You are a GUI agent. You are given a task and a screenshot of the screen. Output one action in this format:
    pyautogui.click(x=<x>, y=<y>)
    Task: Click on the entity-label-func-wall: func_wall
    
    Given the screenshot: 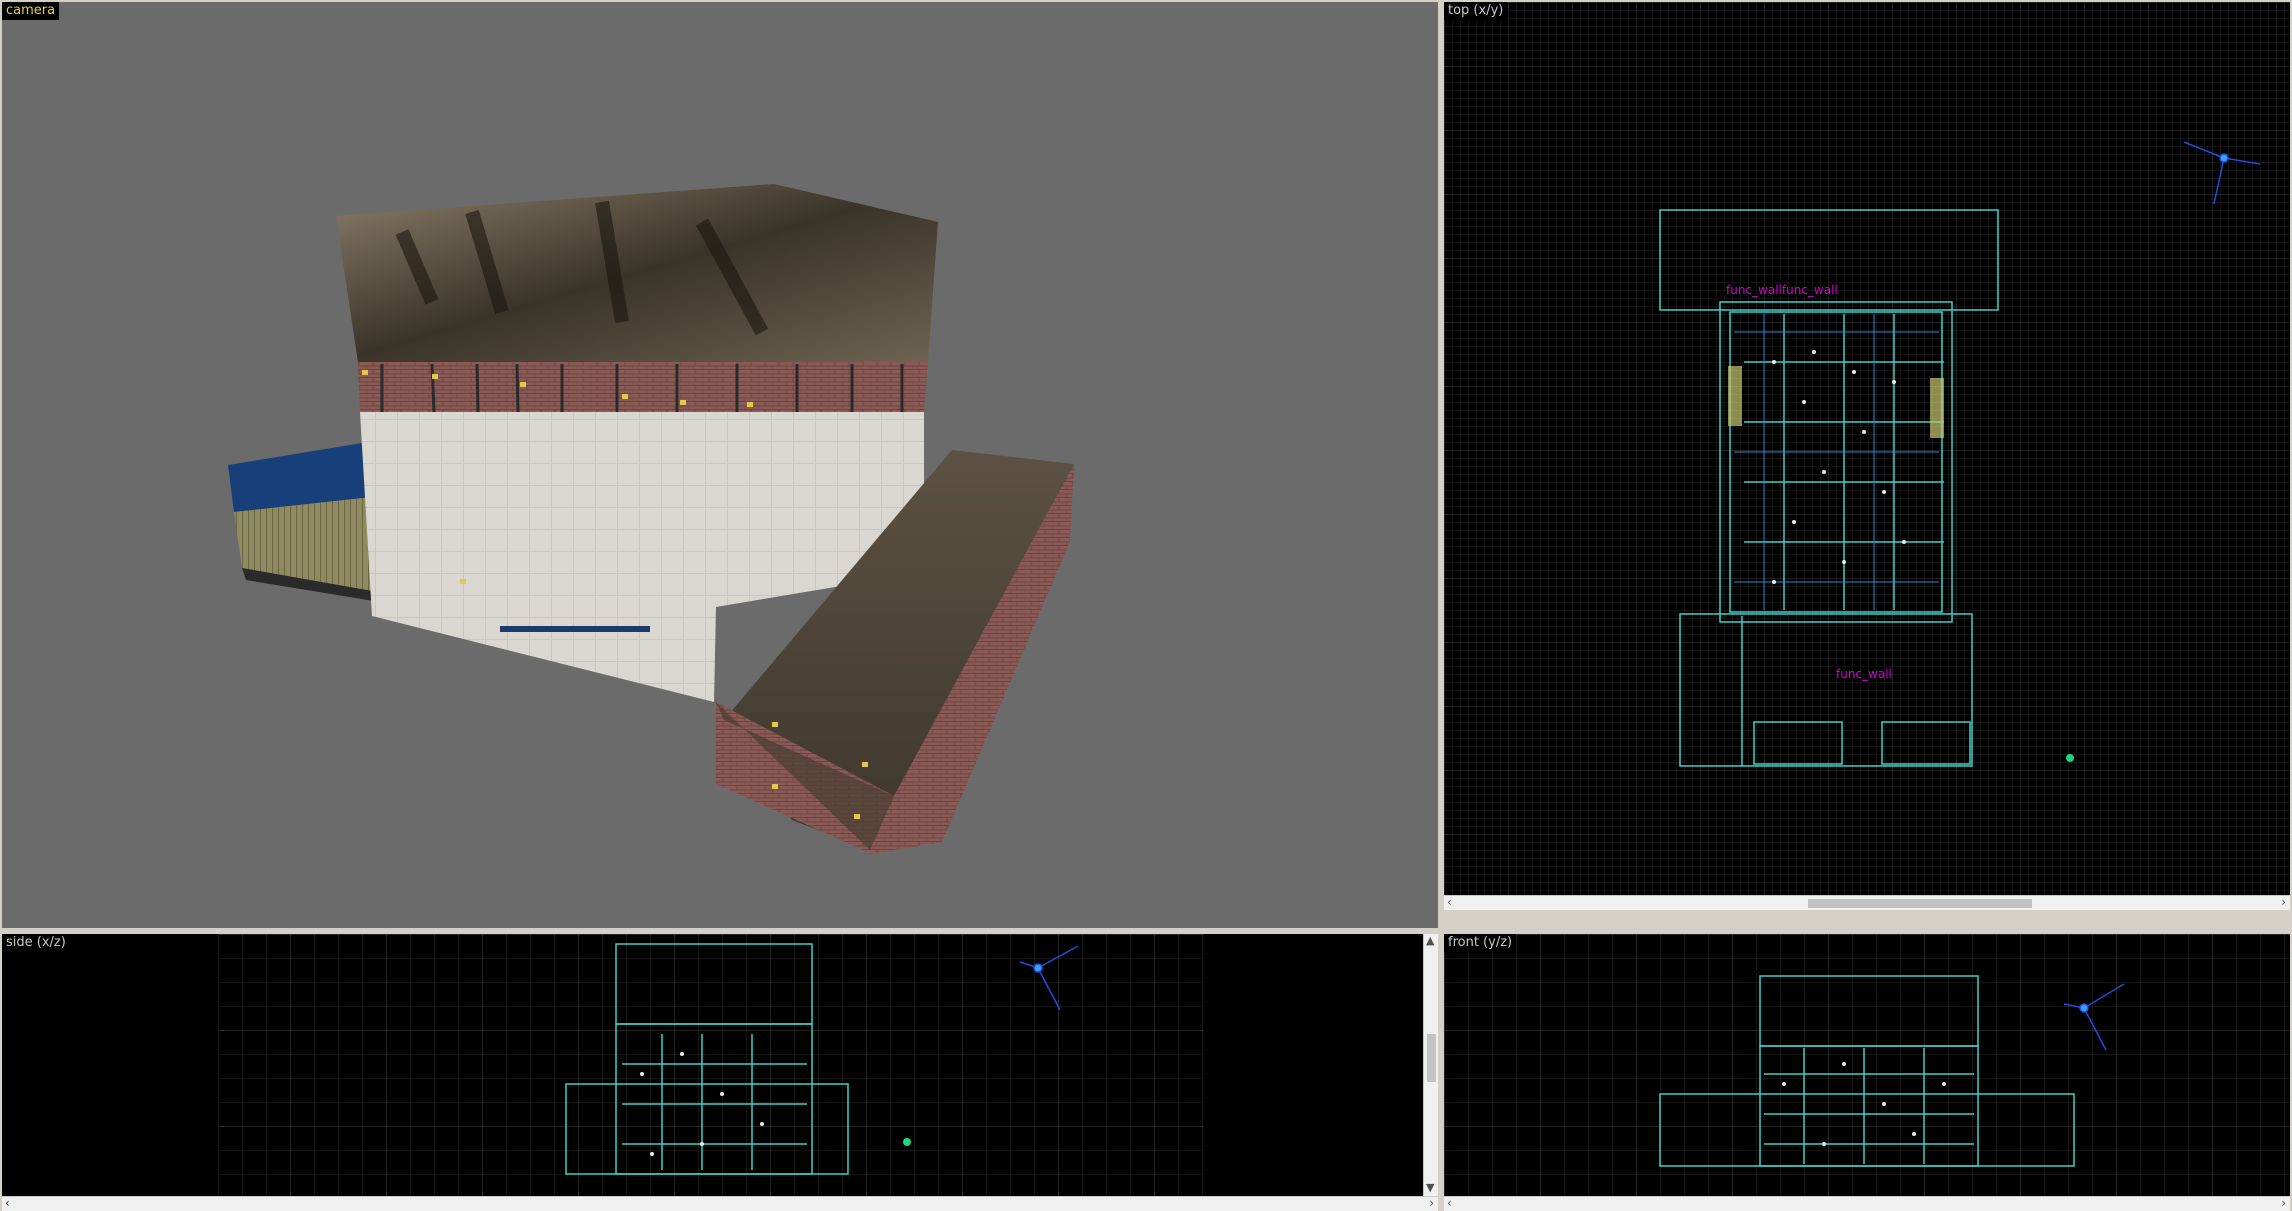 What is the action you would take?
    pyautogui.click(x=1864, y=674)
    